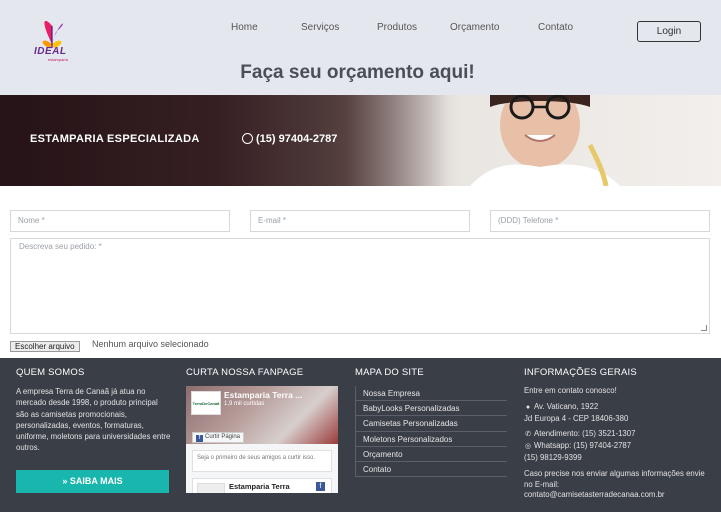 This screenshot has width=721, height=512. Describe the element at coordinates (431, 469) in the screenshot. I see `sitemap-link-contato: Contato` at that location.